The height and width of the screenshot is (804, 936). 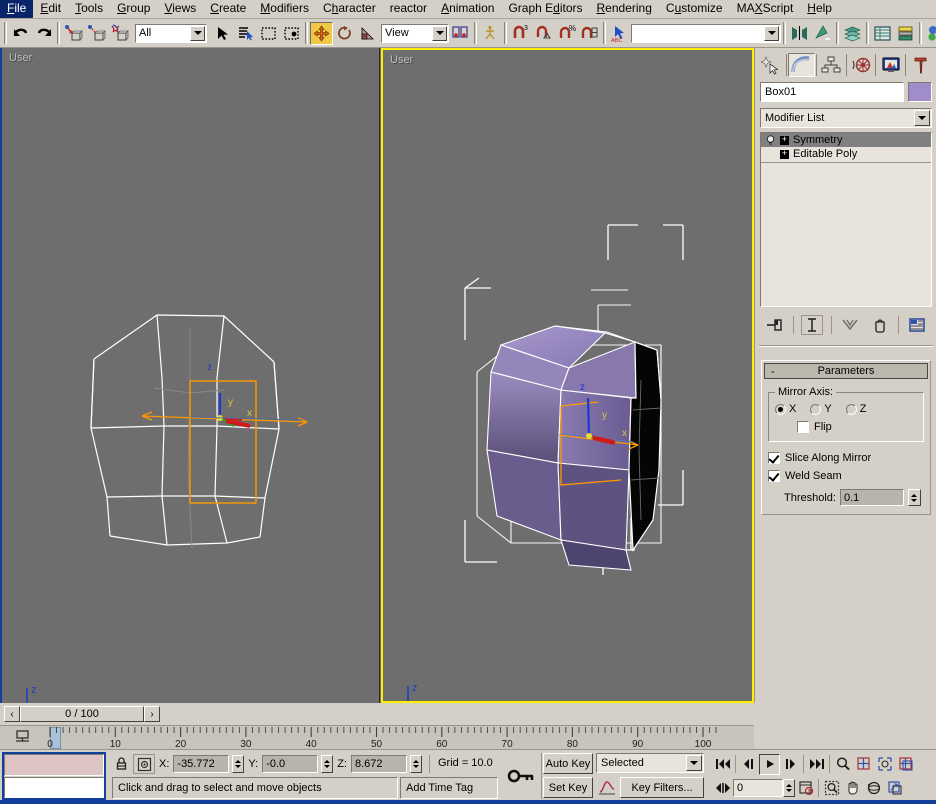 What do you see at coordinates (201, 764) in the screenshot?
I see `x-coordinate-field: -35.772` at bounding box center [201, 764].